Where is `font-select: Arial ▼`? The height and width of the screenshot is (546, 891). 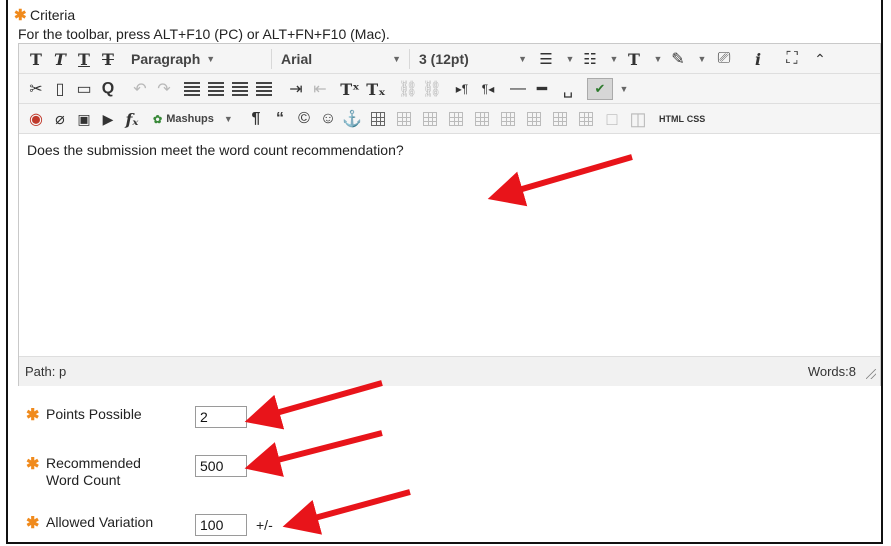
font-select: Arial ▼ is located at coordinates (341, 59).